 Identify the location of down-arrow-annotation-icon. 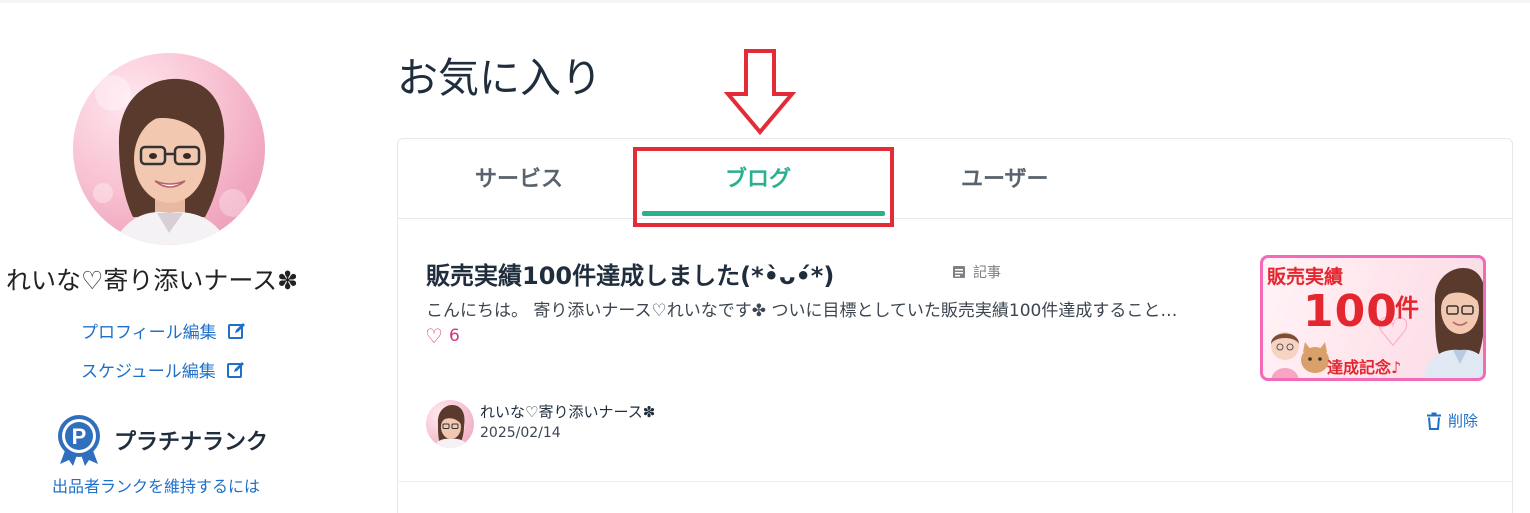
(760, 92).